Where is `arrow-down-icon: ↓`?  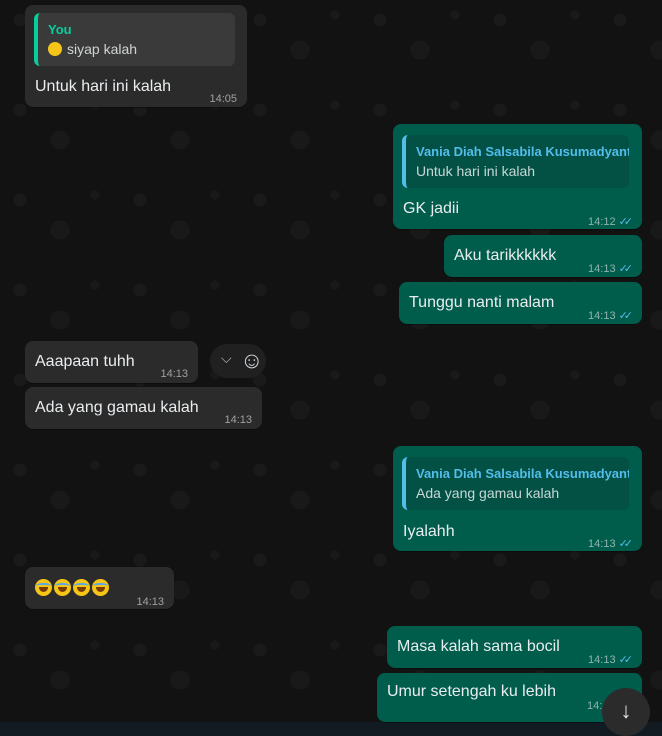
arrow-down-icon: ↓ is located at coordinates (626, 710).